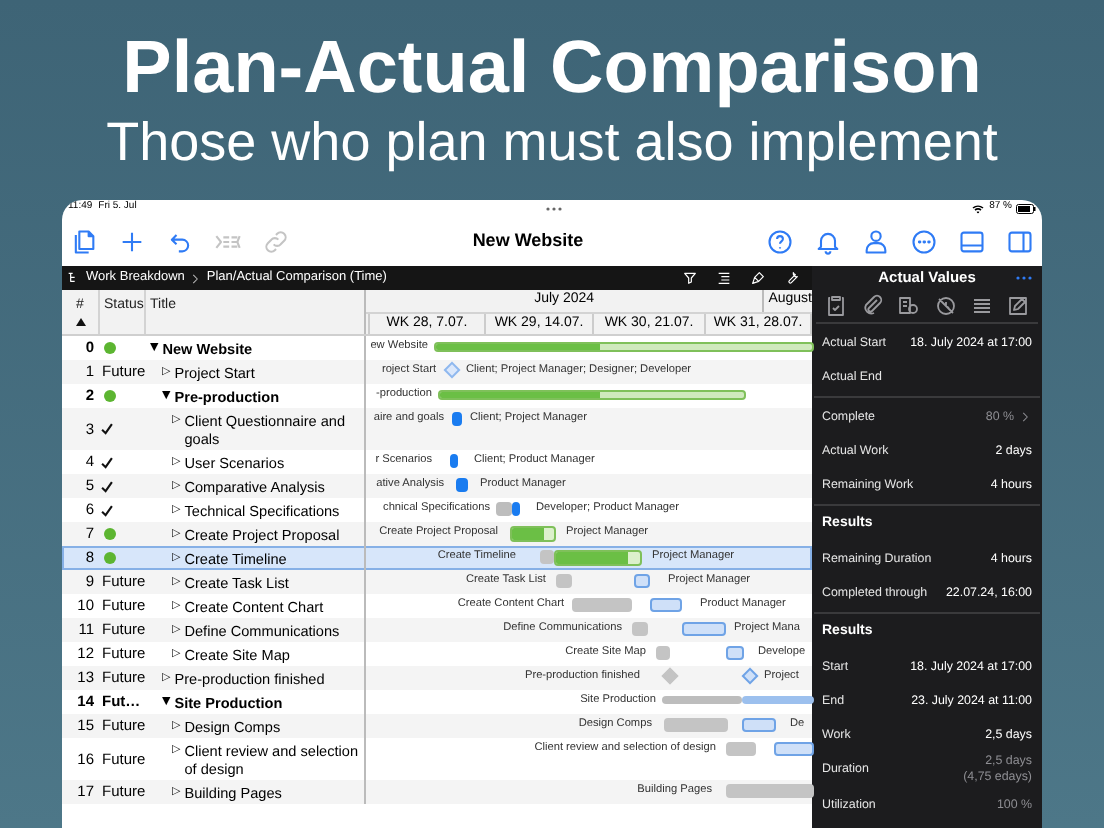  Describe the element at coordinates (1020, 241) in the screenshot. I see `side-panel-icon` at that location.